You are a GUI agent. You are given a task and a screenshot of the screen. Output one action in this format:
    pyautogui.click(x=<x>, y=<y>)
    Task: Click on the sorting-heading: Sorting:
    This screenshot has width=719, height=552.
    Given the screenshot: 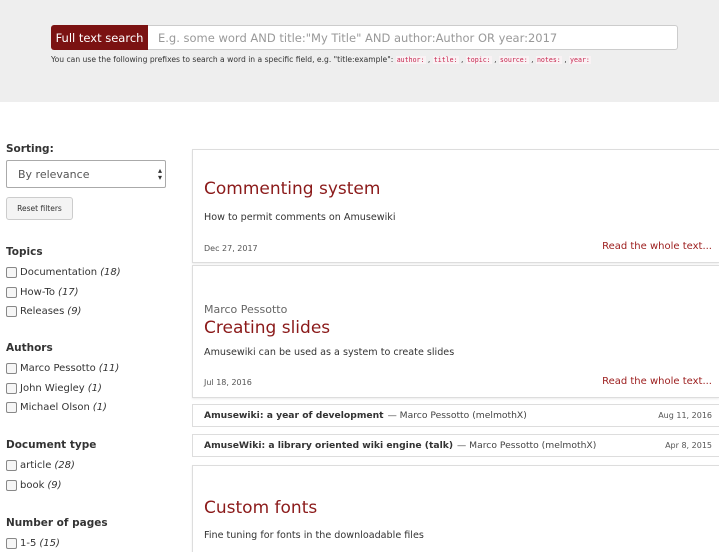 What is the action you would take?
    pyautogui.click(x=30, y=149)
    